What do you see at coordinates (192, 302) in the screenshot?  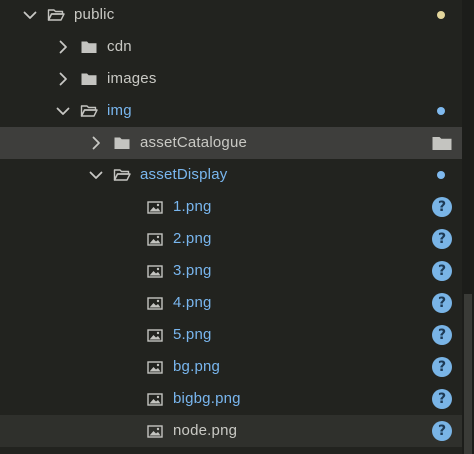 I see `tree-item-label: 4.png` at bounding box center [192, 302].